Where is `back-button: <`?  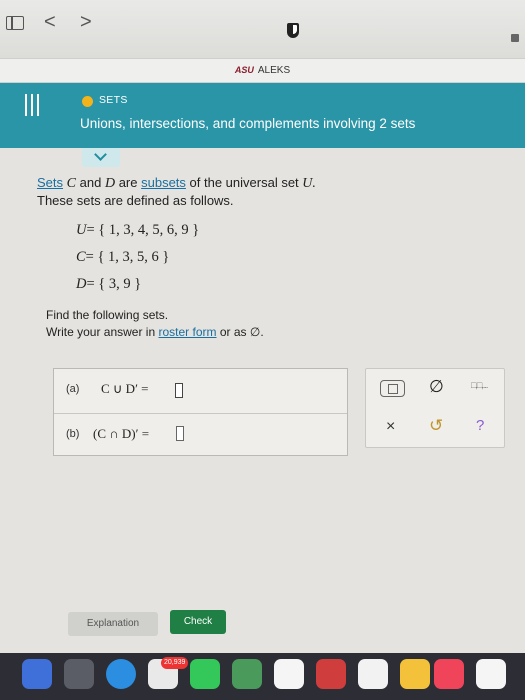
back-button: < is located at coordinates (50, 22).